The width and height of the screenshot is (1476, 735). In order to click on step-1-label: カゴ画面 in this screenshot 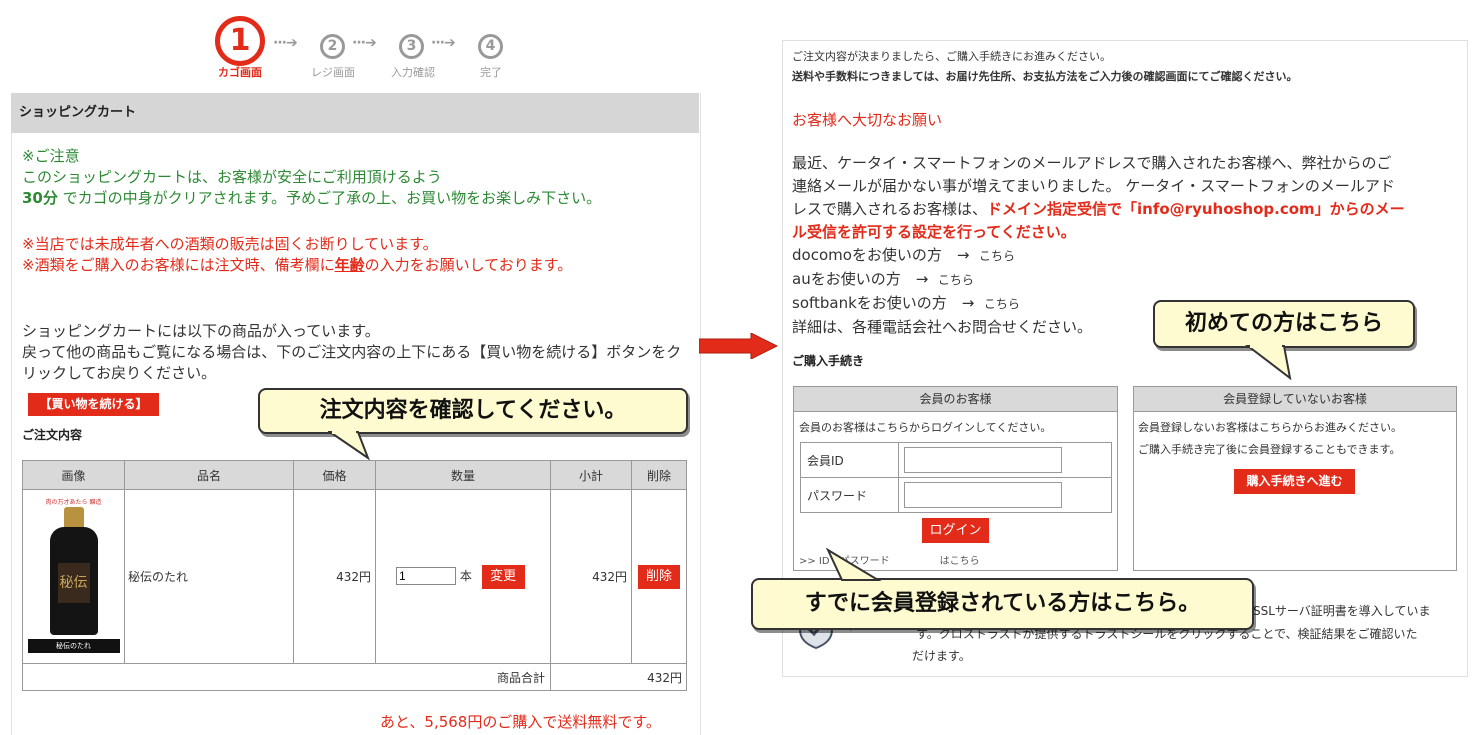, I will do `click(240, 72)`.